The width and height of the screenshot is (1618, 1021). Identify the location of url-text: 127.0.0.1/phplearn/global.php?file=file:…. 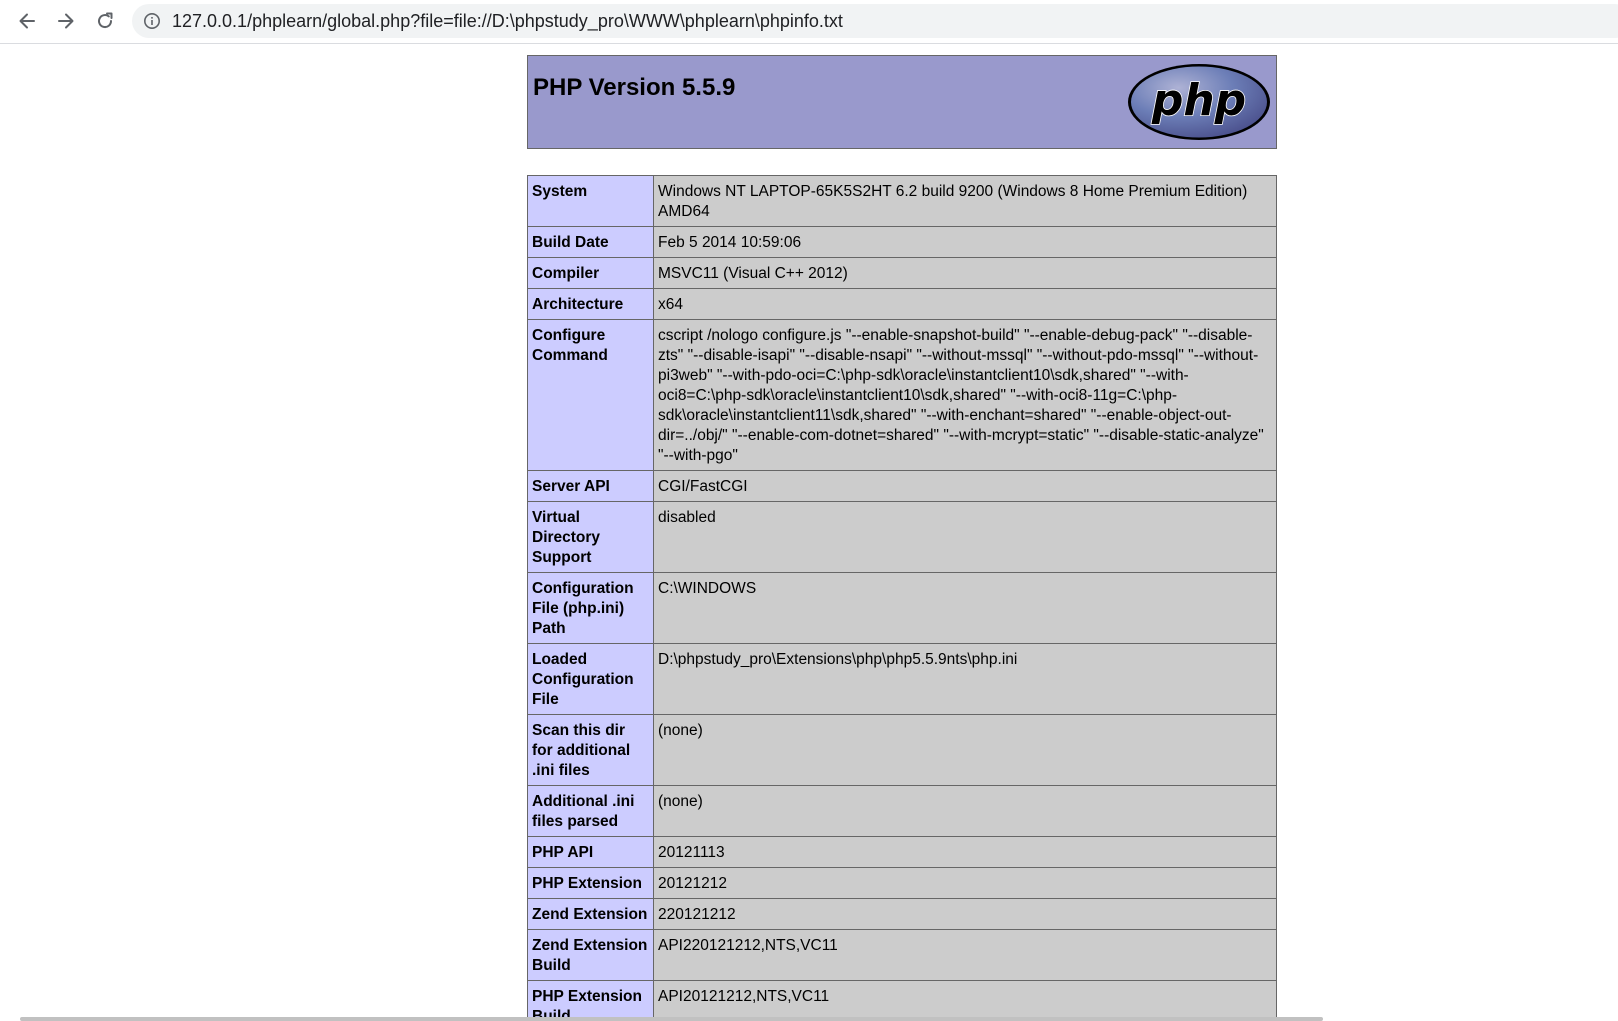
(507, 21).